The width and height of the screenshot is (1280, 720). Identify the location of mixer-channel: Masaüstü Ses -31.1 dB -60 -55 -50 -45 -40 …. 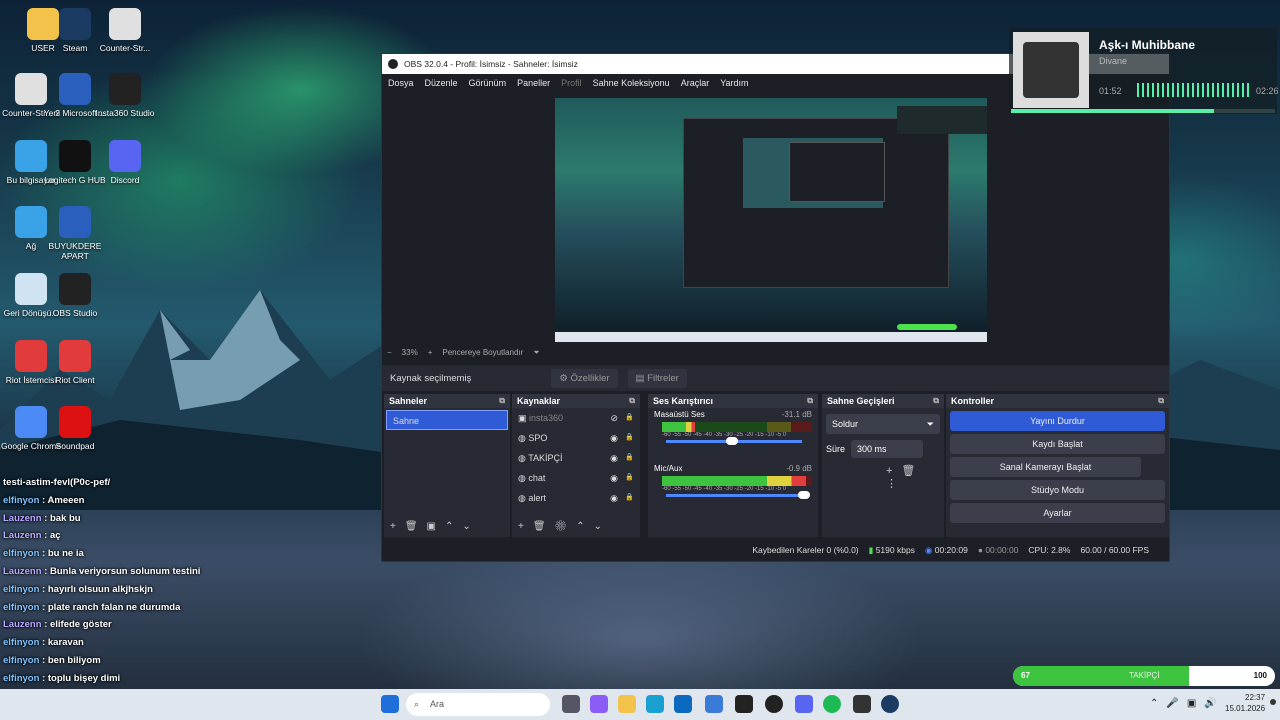
(733, 435).